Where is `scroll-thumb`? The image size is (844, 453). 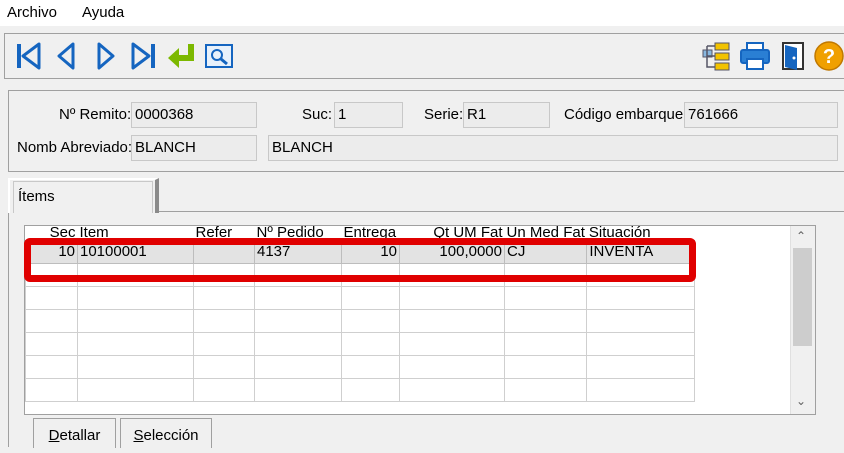 scroll-thumb is located at coordinates (802, 297).